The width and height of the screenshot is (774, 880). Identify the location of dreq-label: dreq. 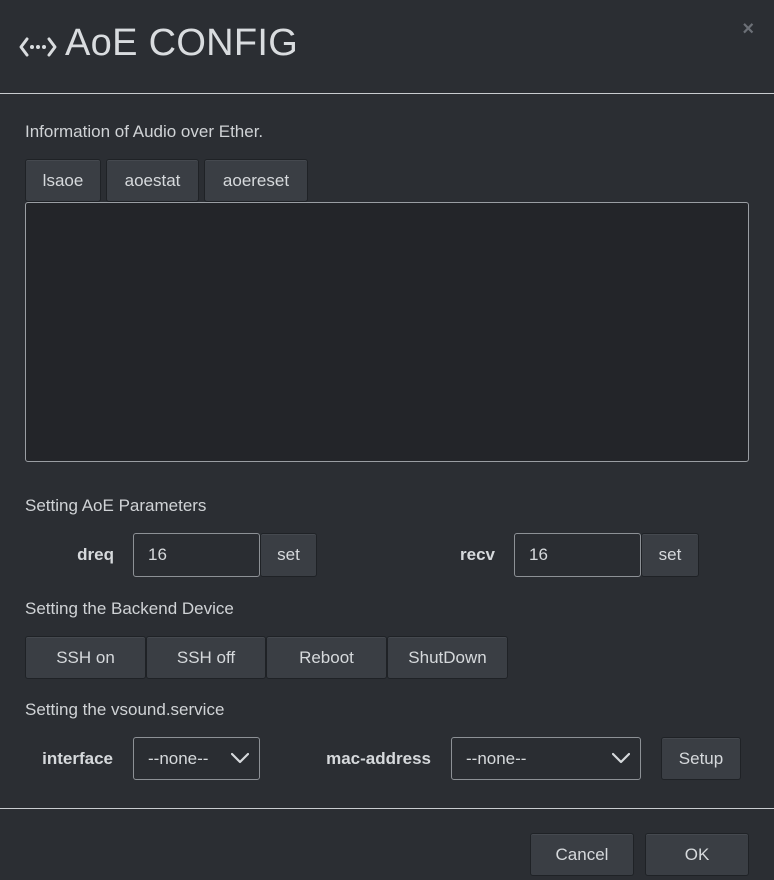
(95, 554).